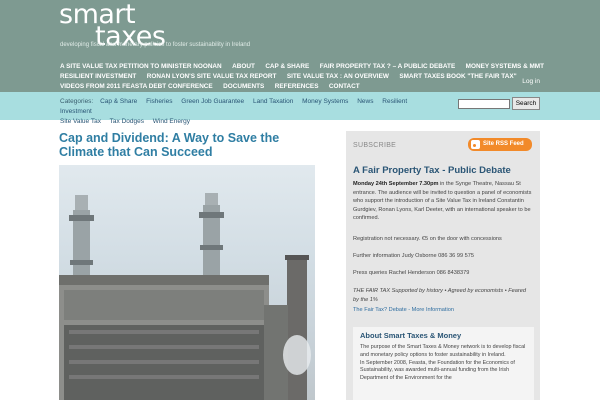  What do you see at coordinates (212, 101) in the screenshot?
I see `category-green-job-guarantee: Green Job Guarantee` at bounding box center [212, 101].